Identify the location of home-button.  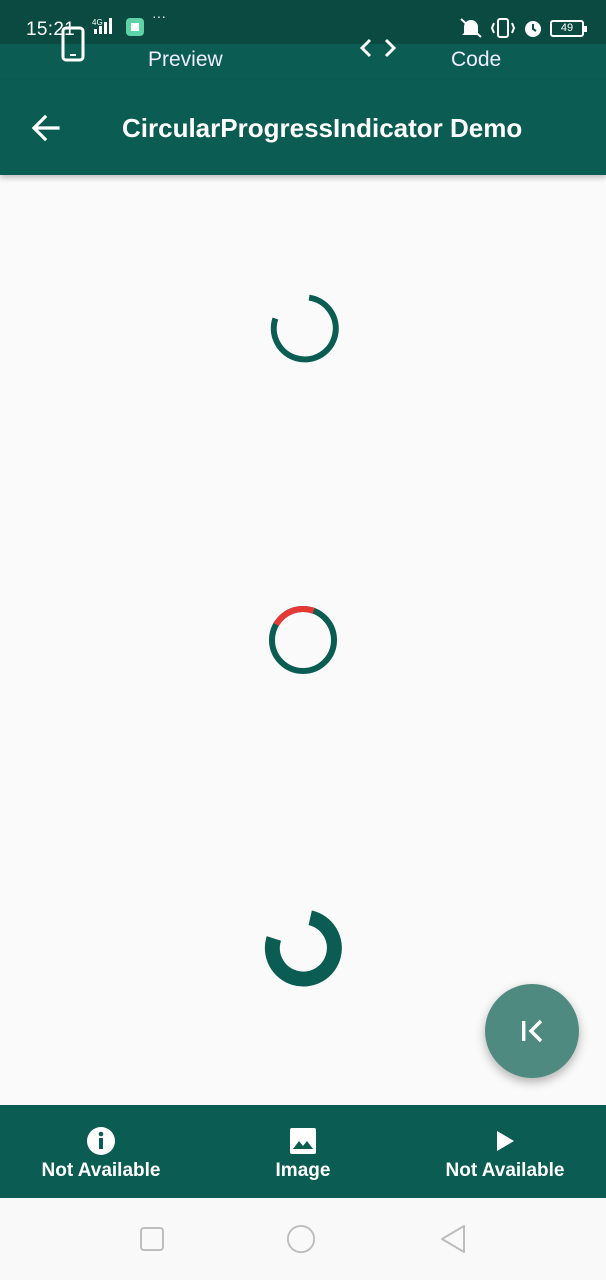
(301, 1239).